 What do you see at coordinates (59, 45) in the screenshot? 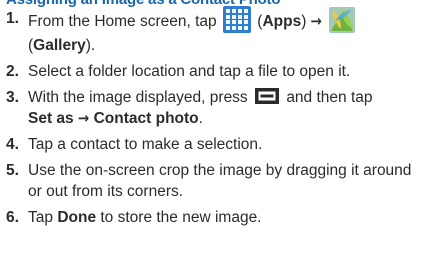
I see `gallery-label: Gallery` at bounding box center [59, 45].